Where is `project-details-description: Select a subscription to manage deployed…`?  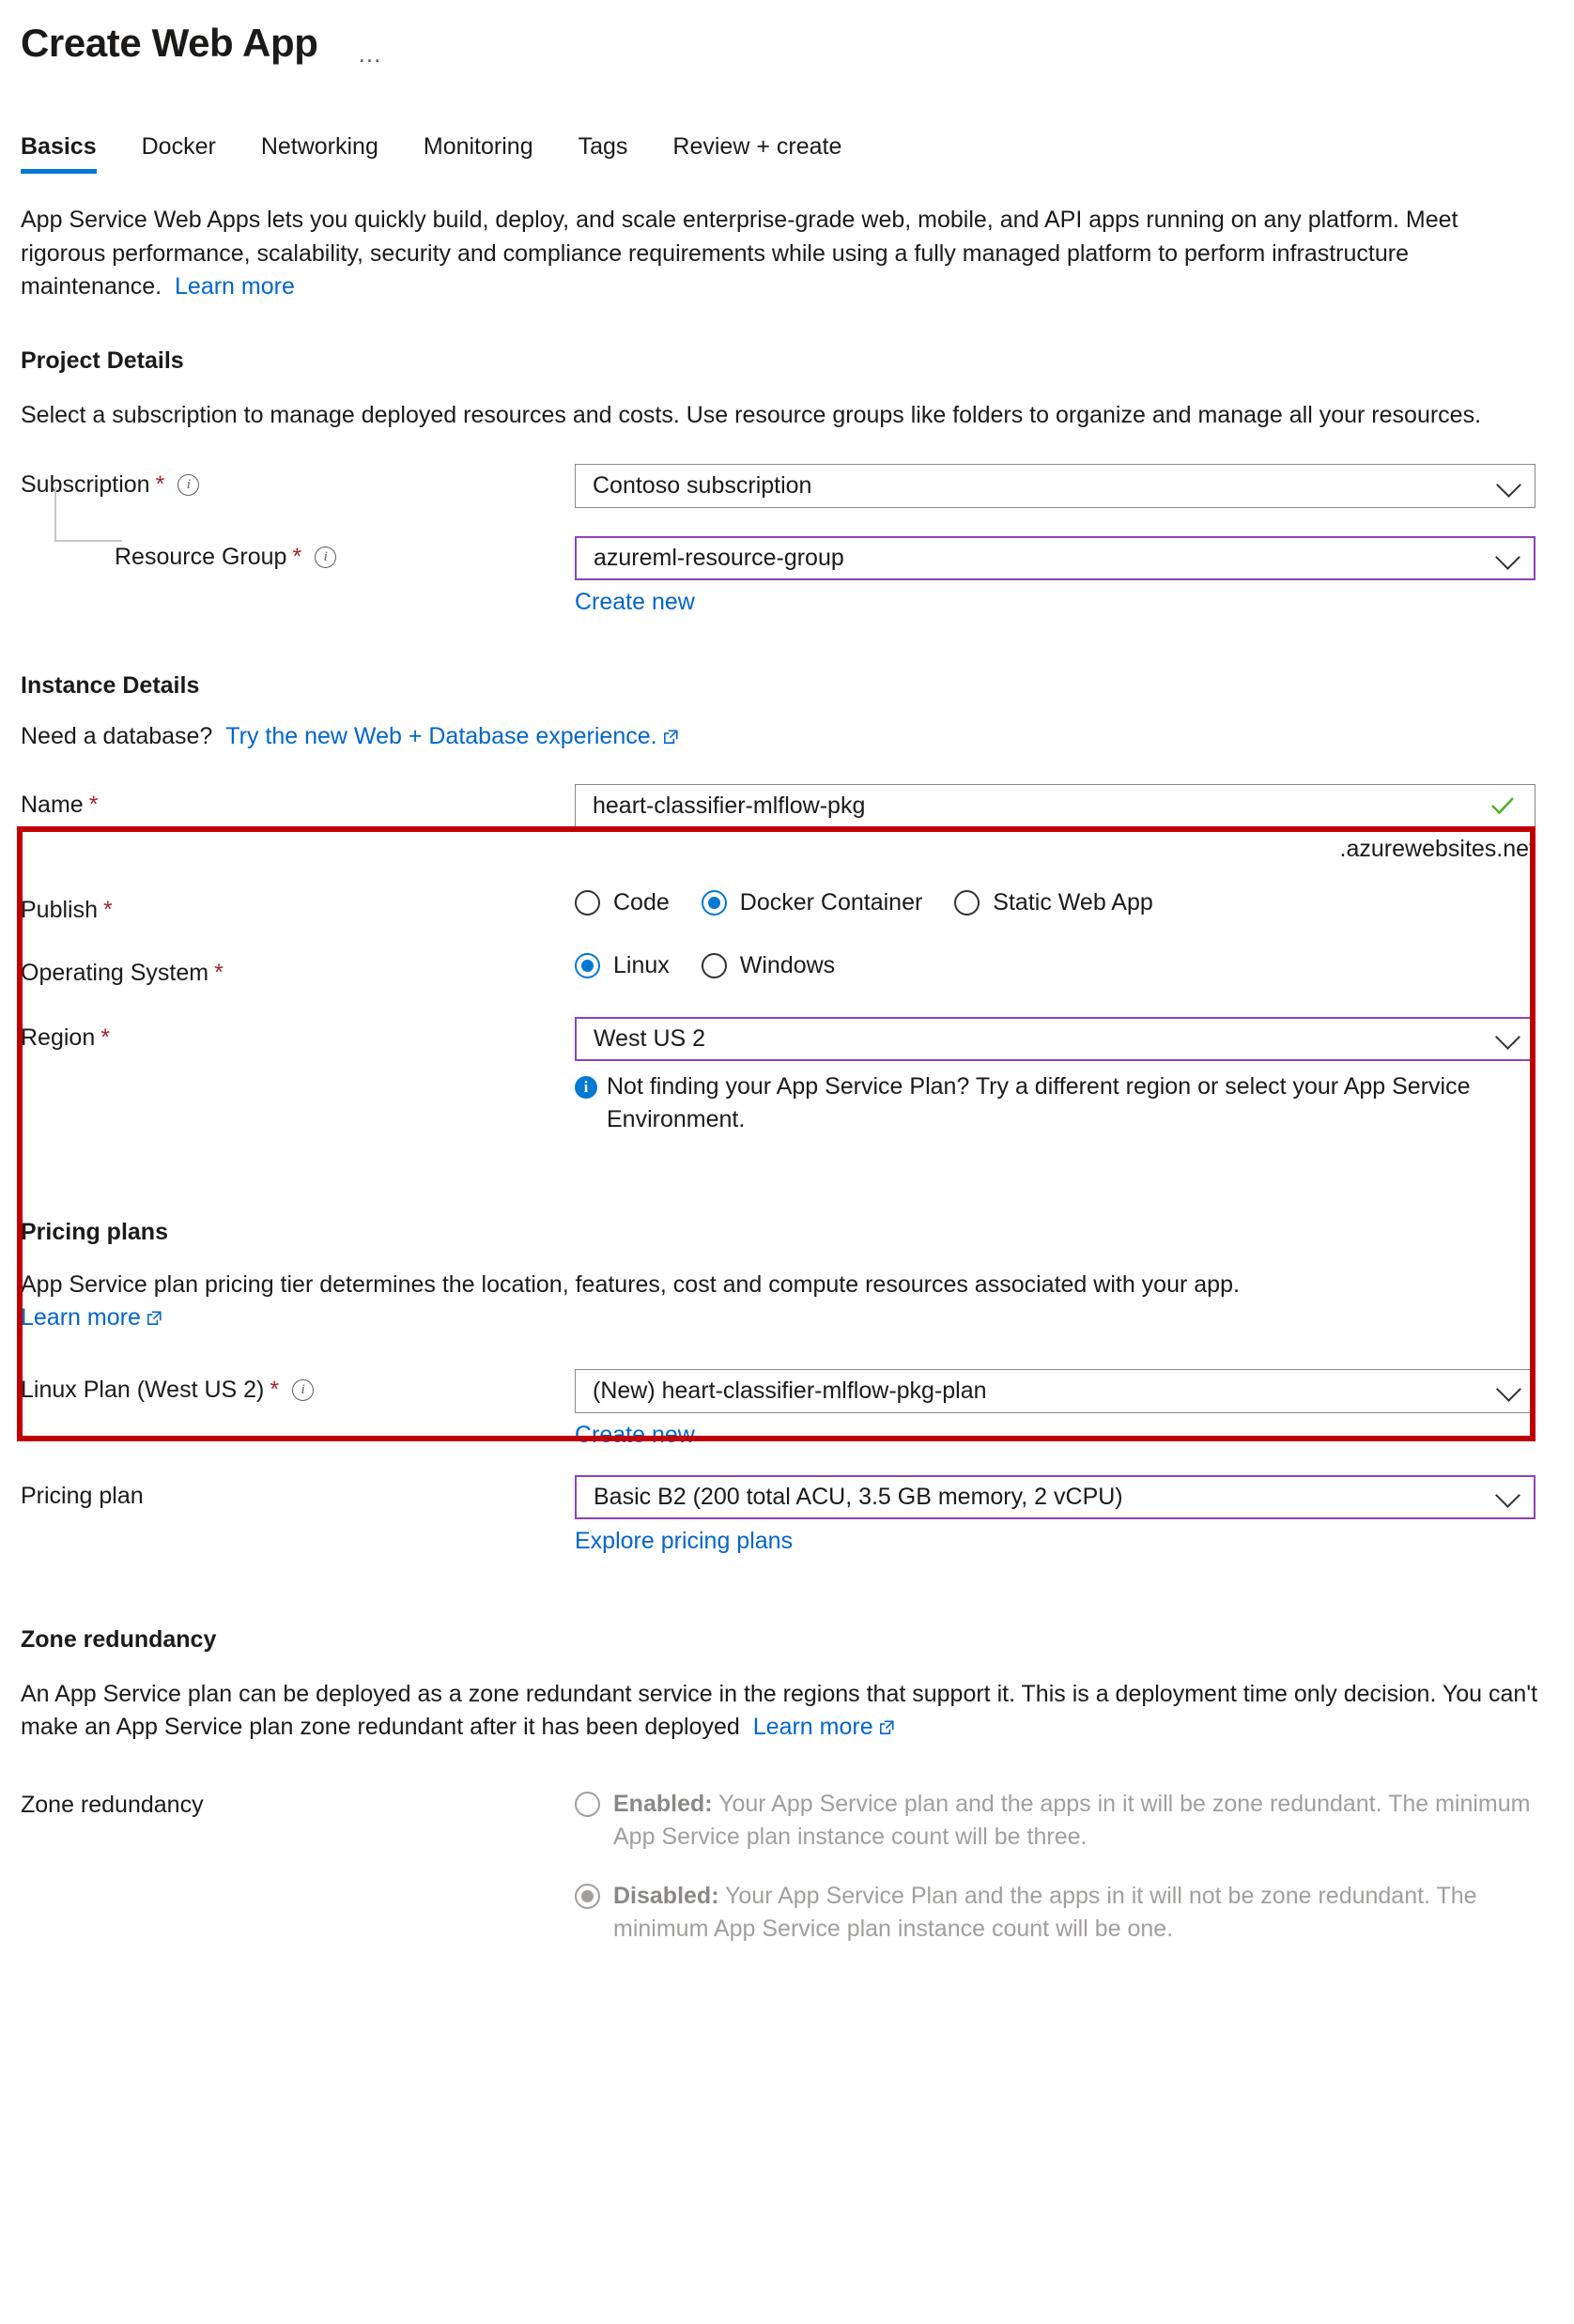 project-details-description: Select a subscription to manage deployed… is located at coordinates (751, 414).